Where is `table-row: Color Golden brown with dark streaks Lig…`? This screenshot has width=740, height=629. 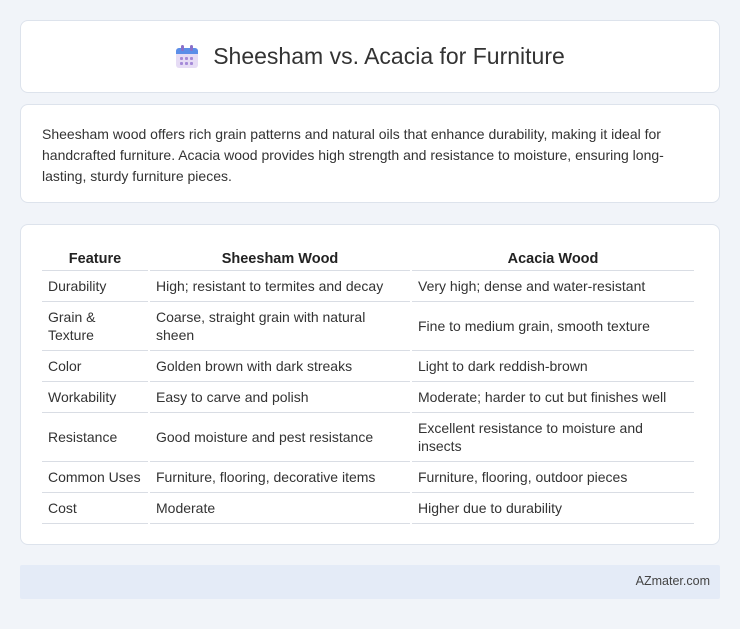
table-row: Color Golden brown with dark streaks Lig… is located at coordinates (368, 366).